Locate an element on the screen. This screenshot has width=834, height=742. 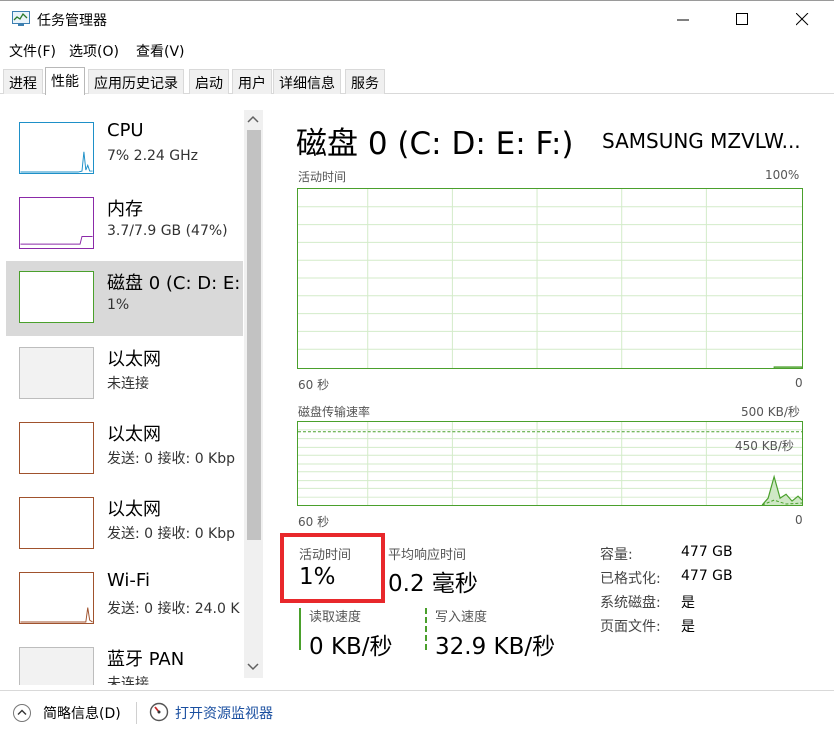
tab-bar: 进程 性能 应用历史记录 启动 用户 详细信息 服务 is located at coordinates (417, 81).